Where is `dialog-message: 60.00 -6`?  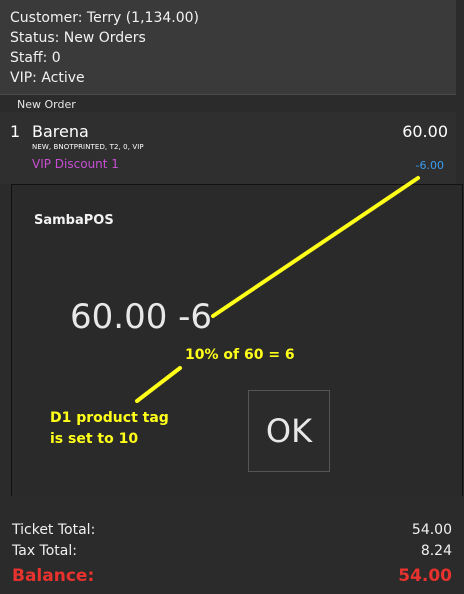
dialog-message: 60.00 -6 is located at coordinates (141, 317).